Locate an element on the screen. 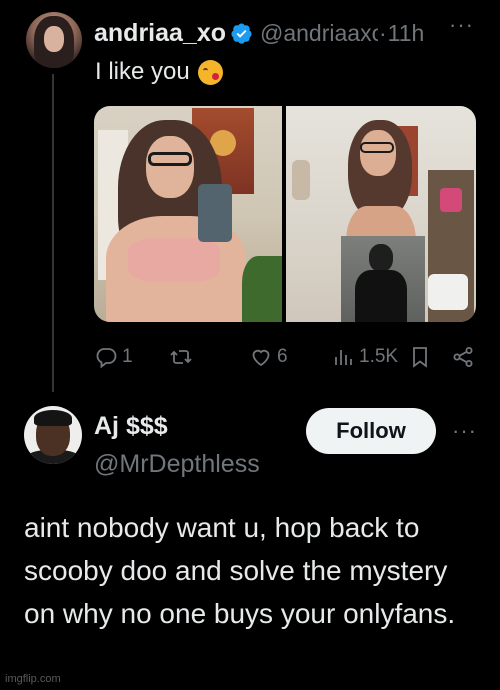 The image size is (500, 690). reply-icon is located at coordinates (106, 358).